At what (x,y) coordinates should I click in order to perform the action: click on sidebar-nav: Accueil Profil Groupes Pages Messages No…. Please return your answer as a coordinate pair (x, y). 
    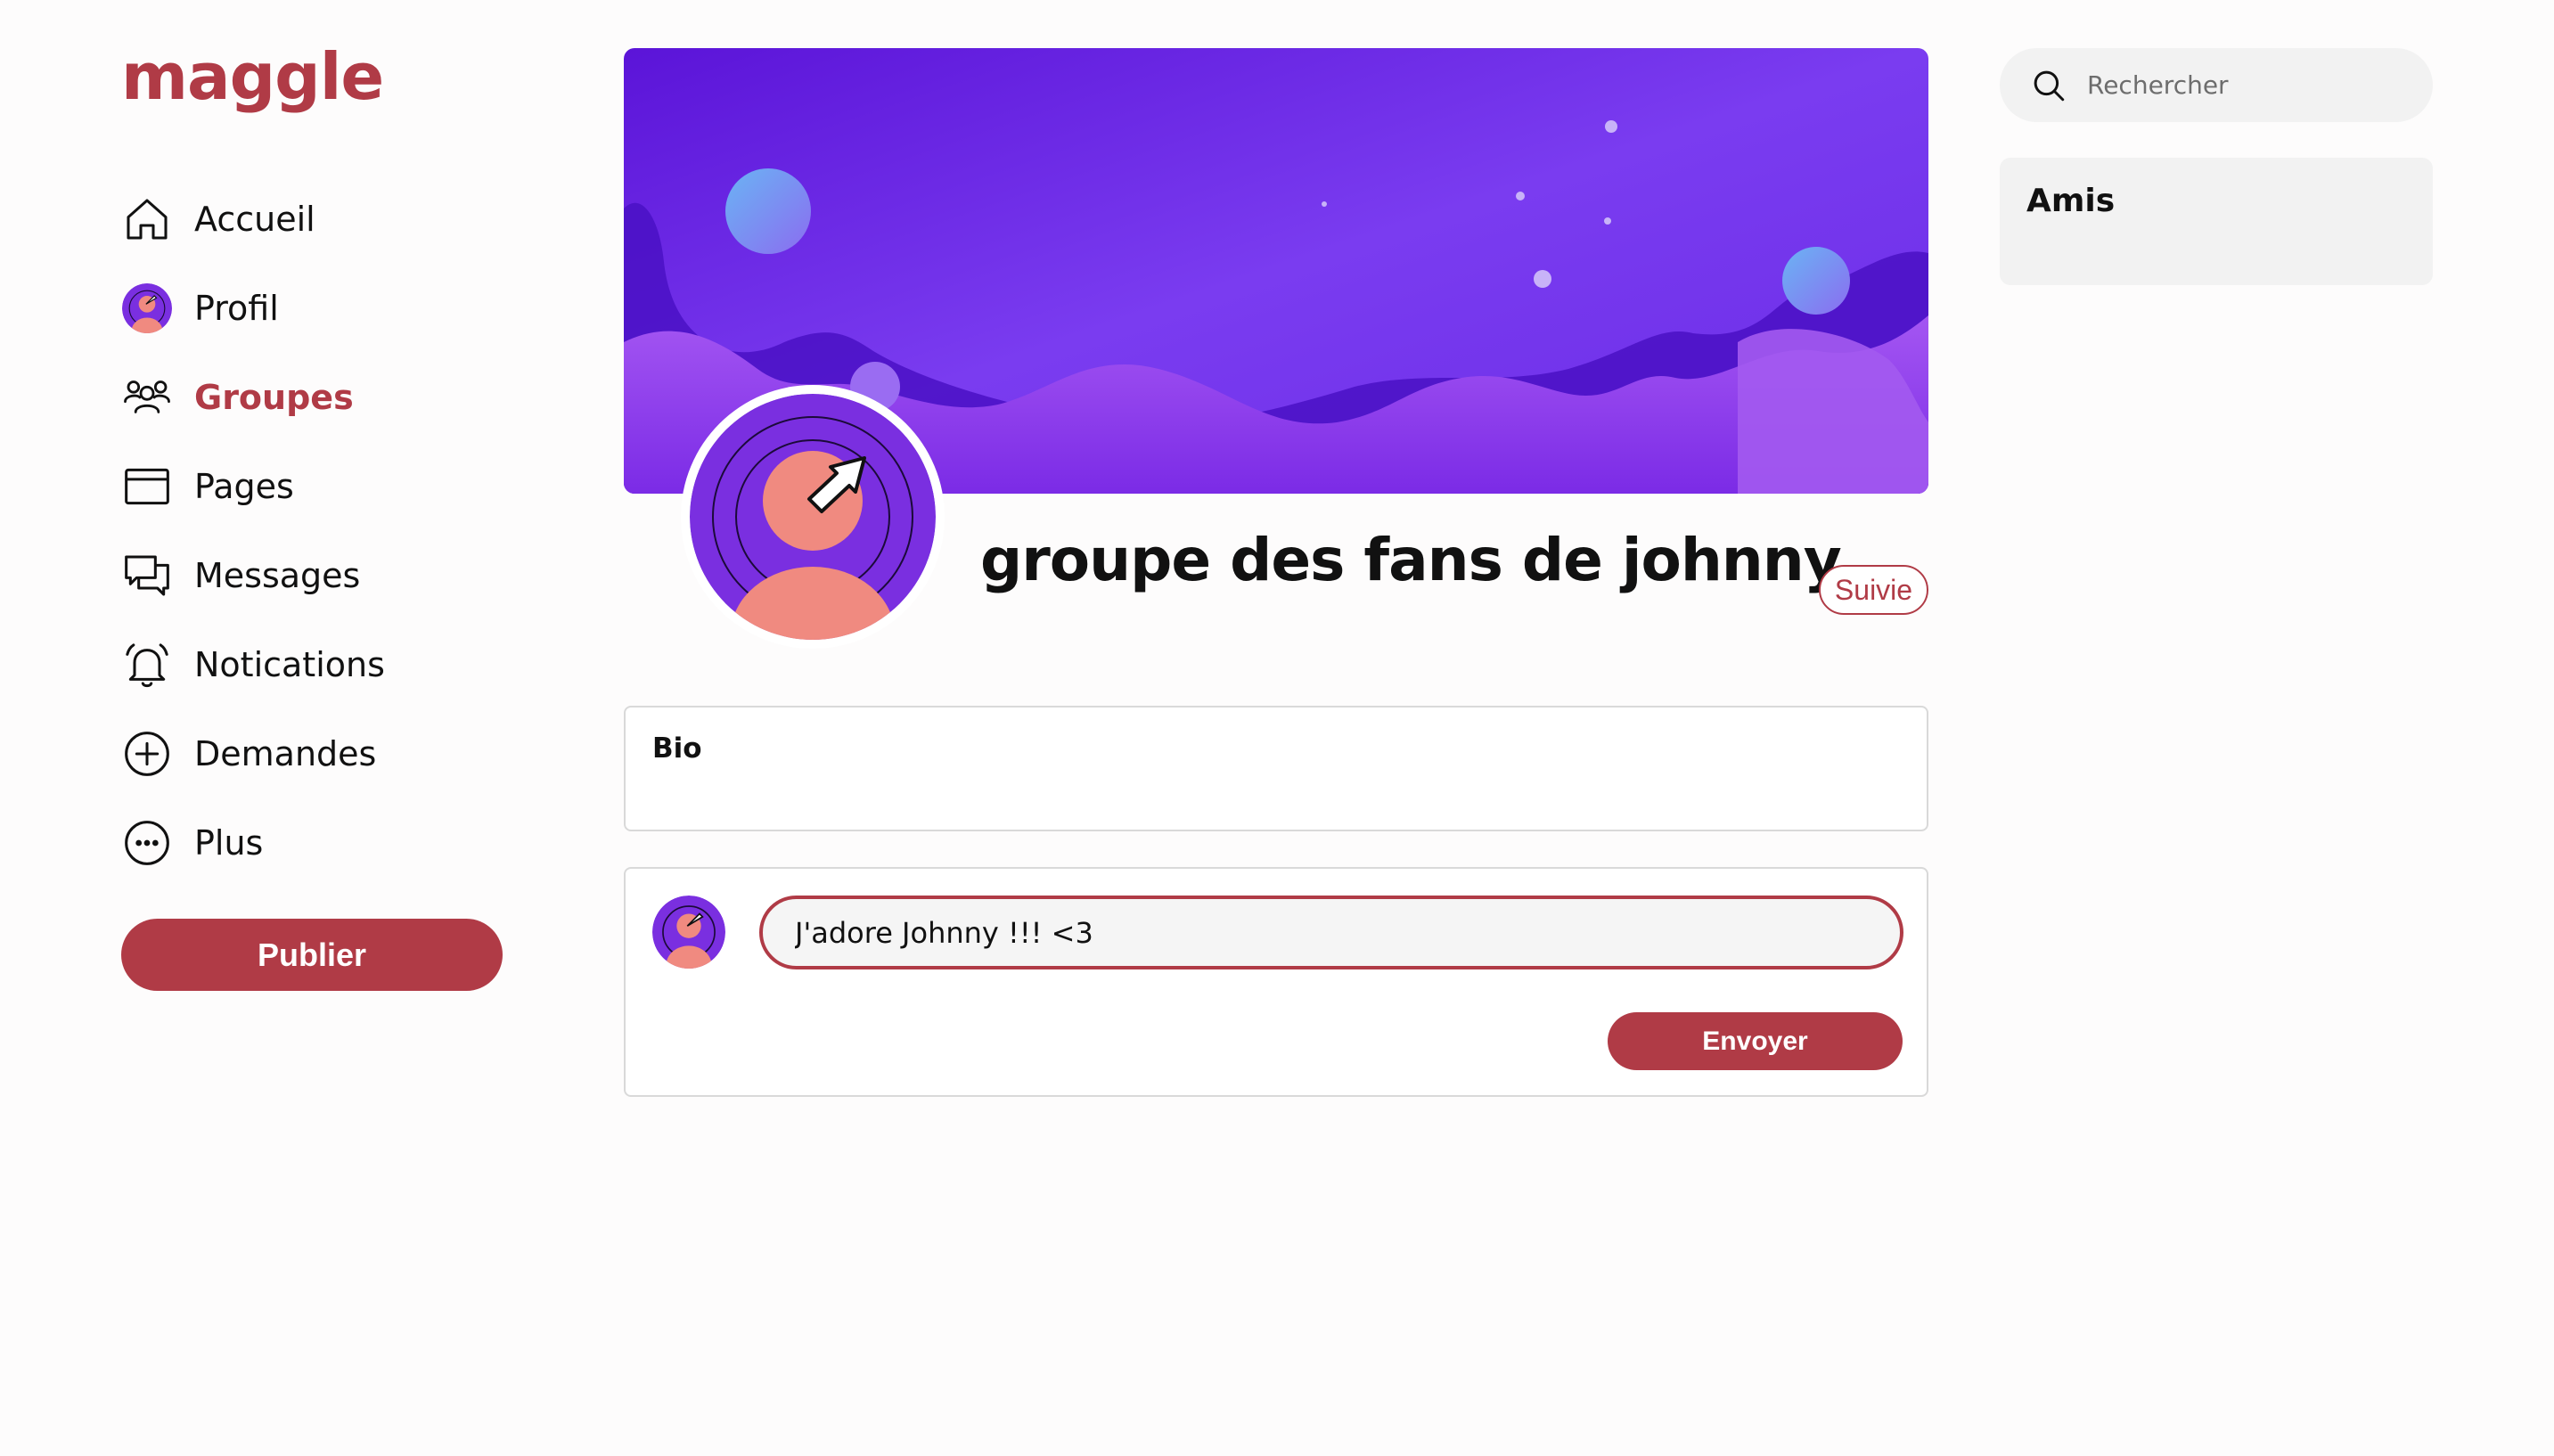
    Looking at the image, I should click on (326, 531).